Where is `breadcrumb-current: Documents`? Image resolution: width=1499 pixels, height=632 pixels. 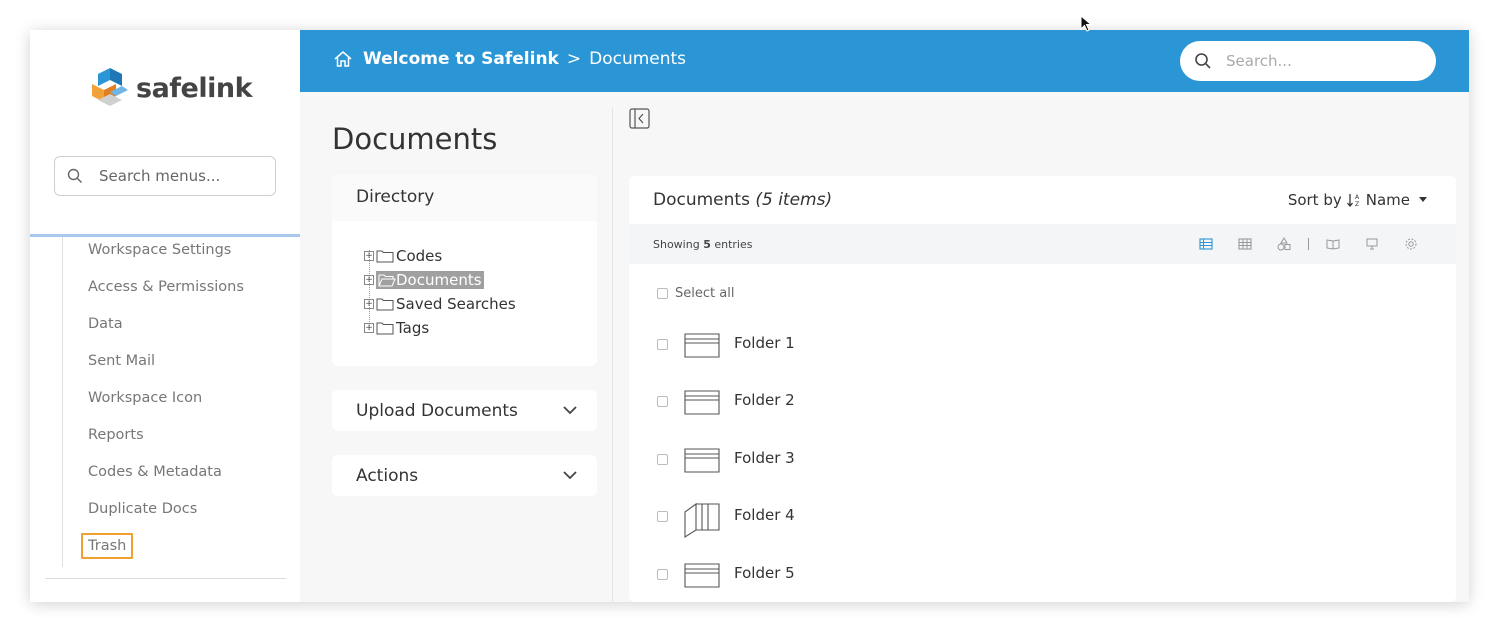
breadcrumb-current: Documents is located at coordinates (638, 59).